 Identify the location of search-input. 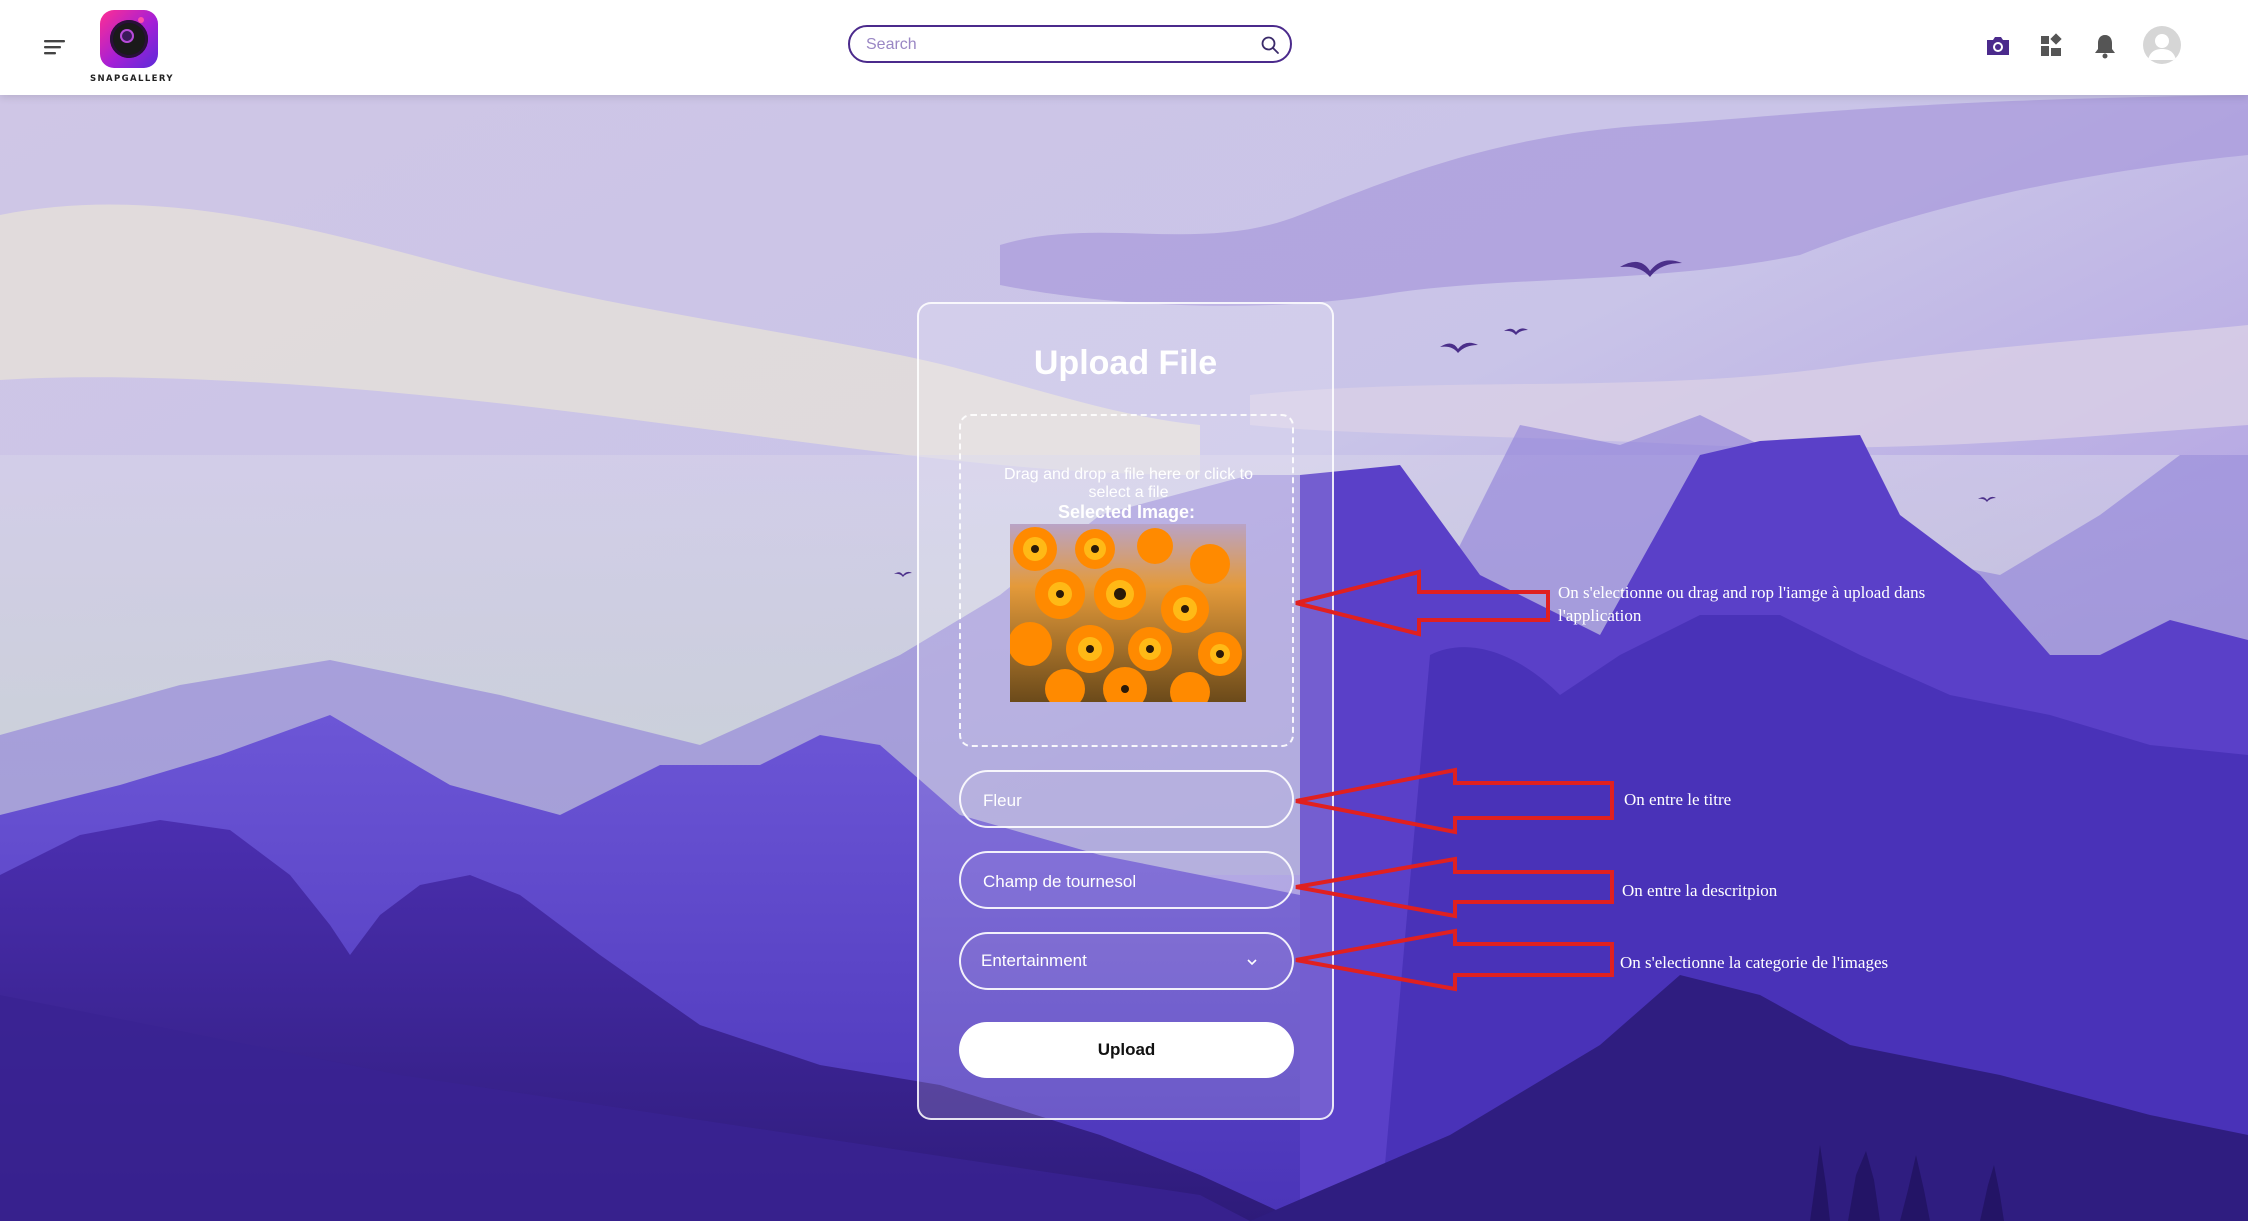
(1056, 45).